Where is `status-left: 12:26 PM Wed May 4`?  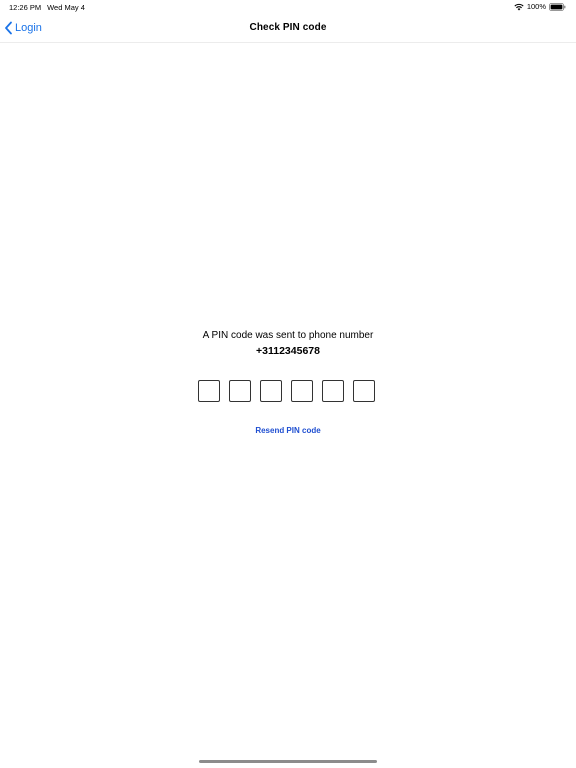
status-left: 12:26 PM Wed May 4 is located at coordinates (47, 7).